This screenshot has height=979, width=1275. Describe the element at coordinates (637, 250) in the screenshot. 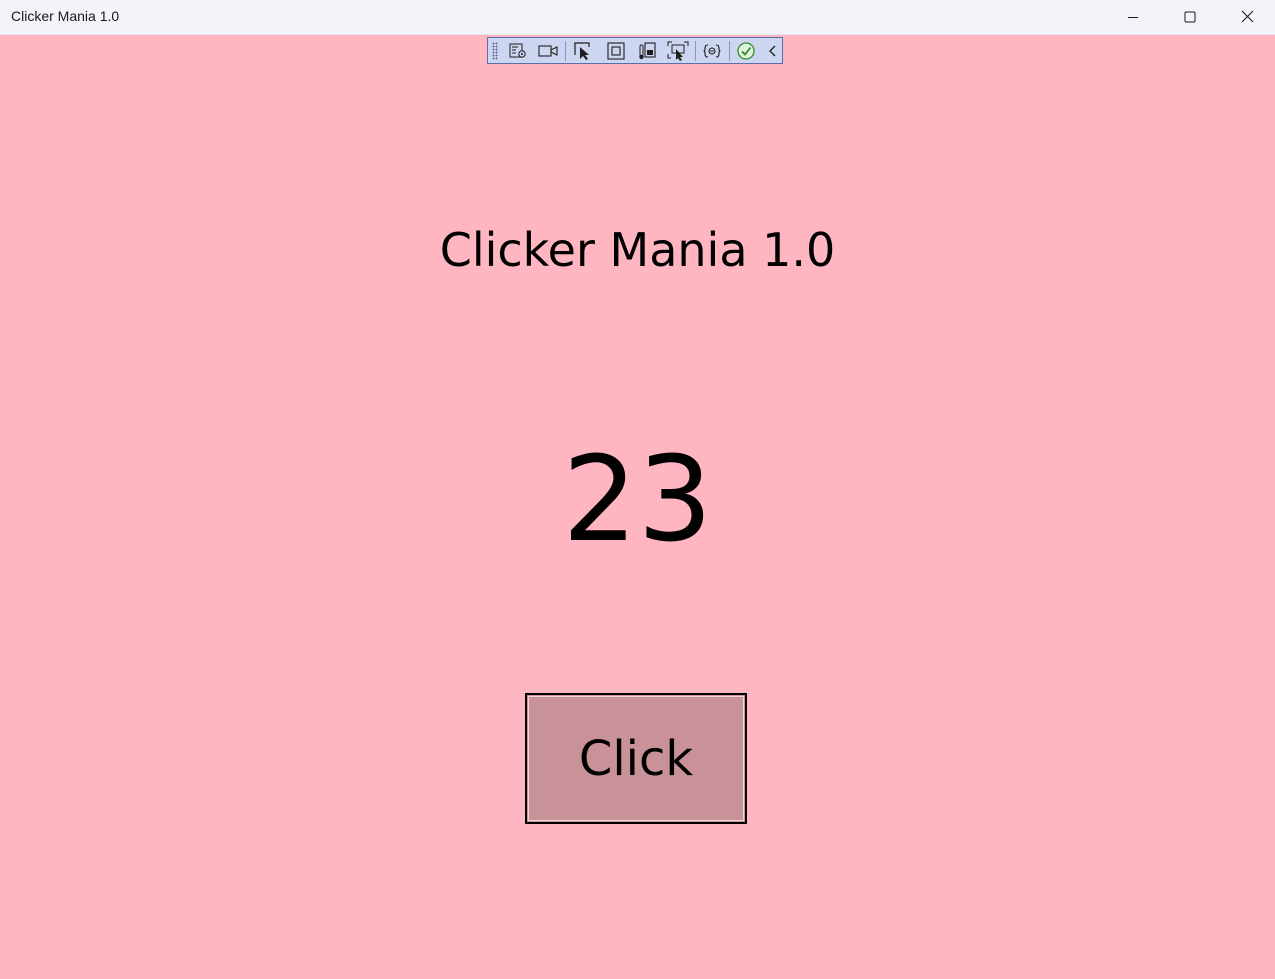

I see `app-heading: Clicker Mania 1.0` at that location.